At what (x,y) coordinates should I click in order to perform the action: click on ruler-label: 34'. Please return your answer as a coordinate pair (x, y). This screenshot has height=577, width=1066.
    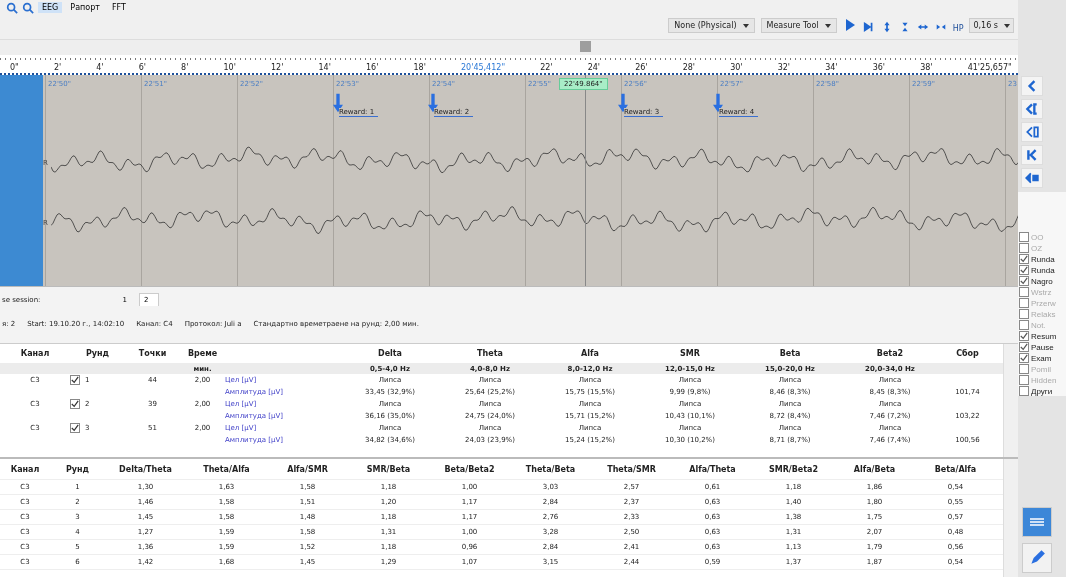
    Looking at the image, I should click on (831, 67).